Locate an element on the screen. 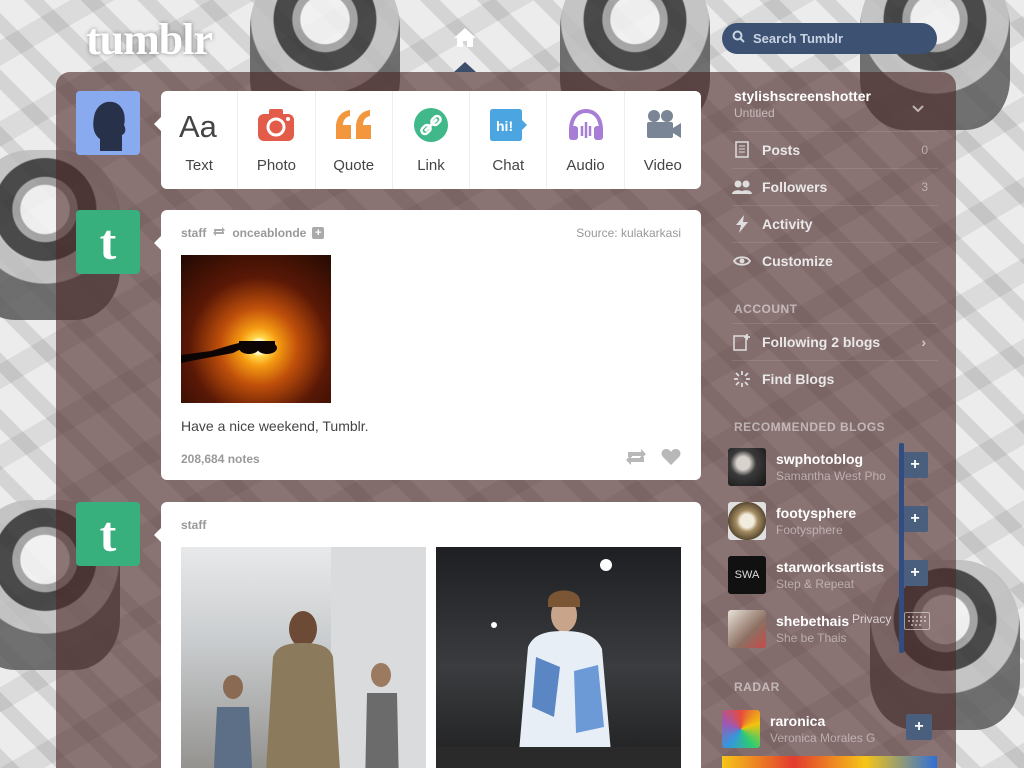 The height and width of the screenshot is (768, 1024). new-text-post-button: Aa Text is located at coordinates (200, 140).